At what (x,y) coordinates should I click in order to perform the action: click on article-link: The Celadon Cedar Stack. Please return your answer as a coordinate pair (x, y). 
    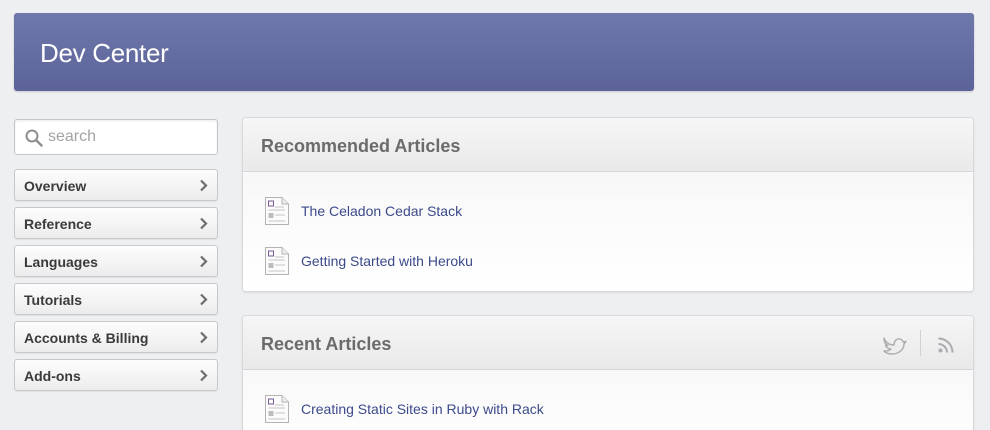
    Looking at the image, I should click on (381, 211).